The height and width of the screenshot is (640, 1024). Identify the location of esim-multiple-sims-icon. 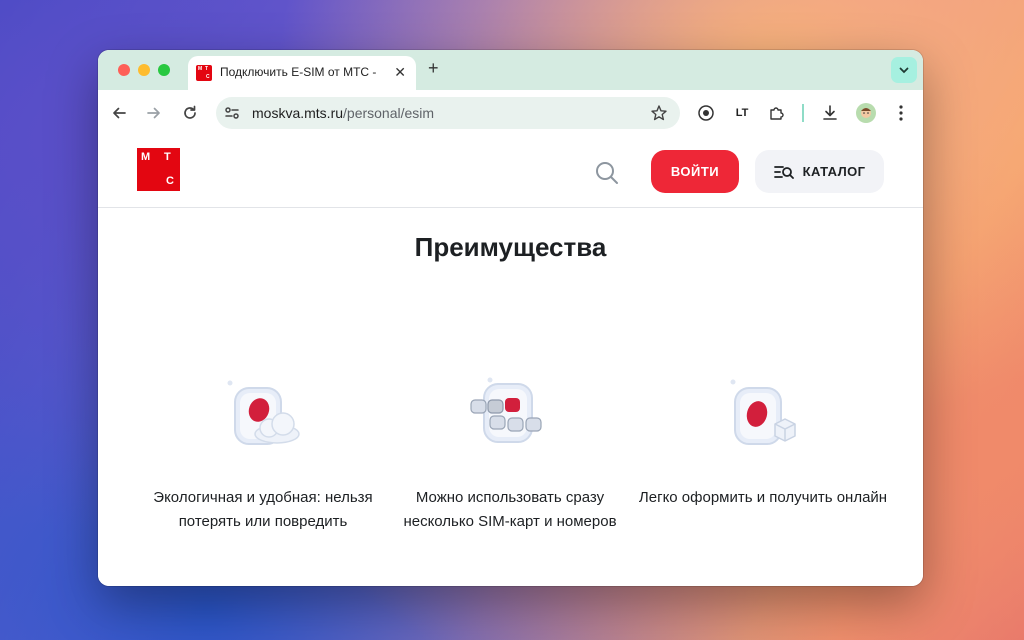
(510, 416).